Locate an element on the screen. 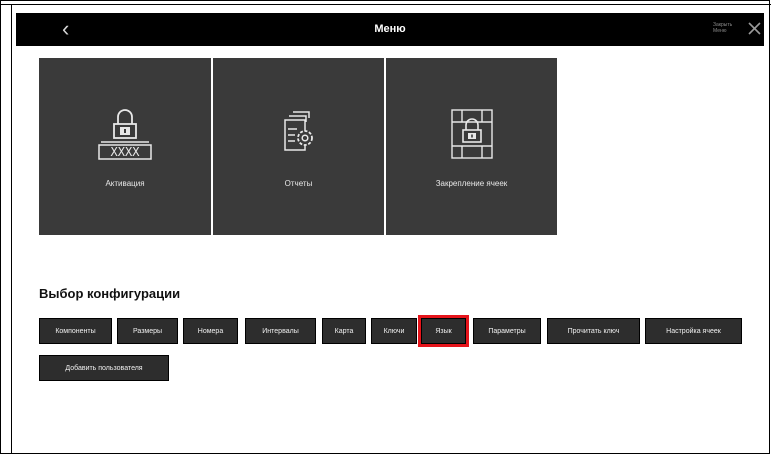 The image size is (771, 454). lock-keypad-icon: XXXX is located at coordinates (125, 134).